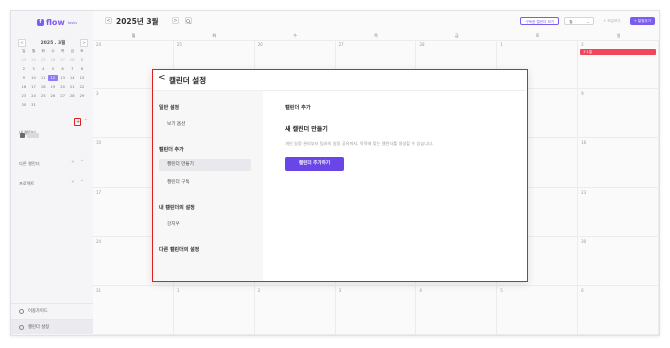 This screenshot has height=348, width=670. Describe the element at coordinates (72, 87) in the screenshot. I see `mini-calendar-day: 21` at that location.